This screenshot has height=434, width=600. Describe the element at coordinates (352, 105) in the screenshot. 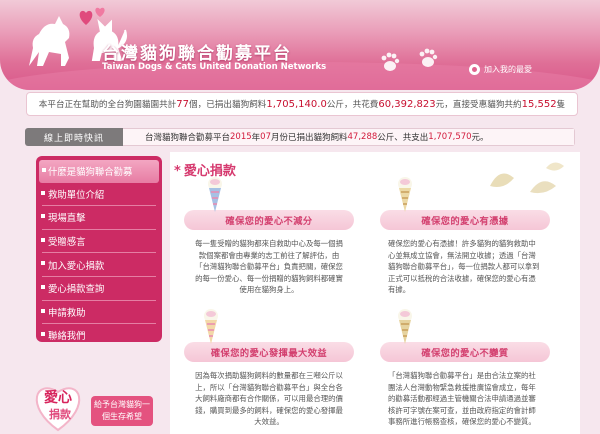

I see `stats-text: 公斤，共花費` at that location.